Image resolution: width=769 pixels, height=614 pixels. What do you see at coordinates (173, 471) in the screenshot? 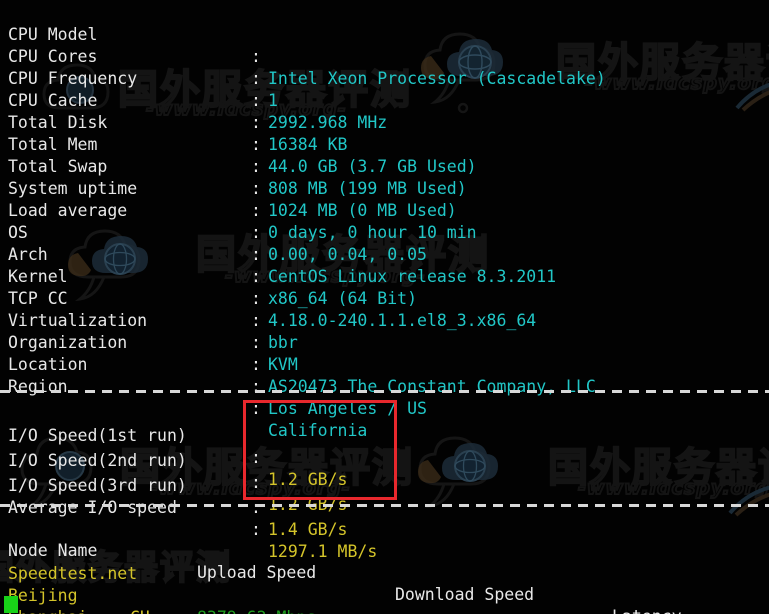
I see `io-row-second-run: I/O Speed(2nd run) : 1.2 GB/s` at bounding box center [173, 471].